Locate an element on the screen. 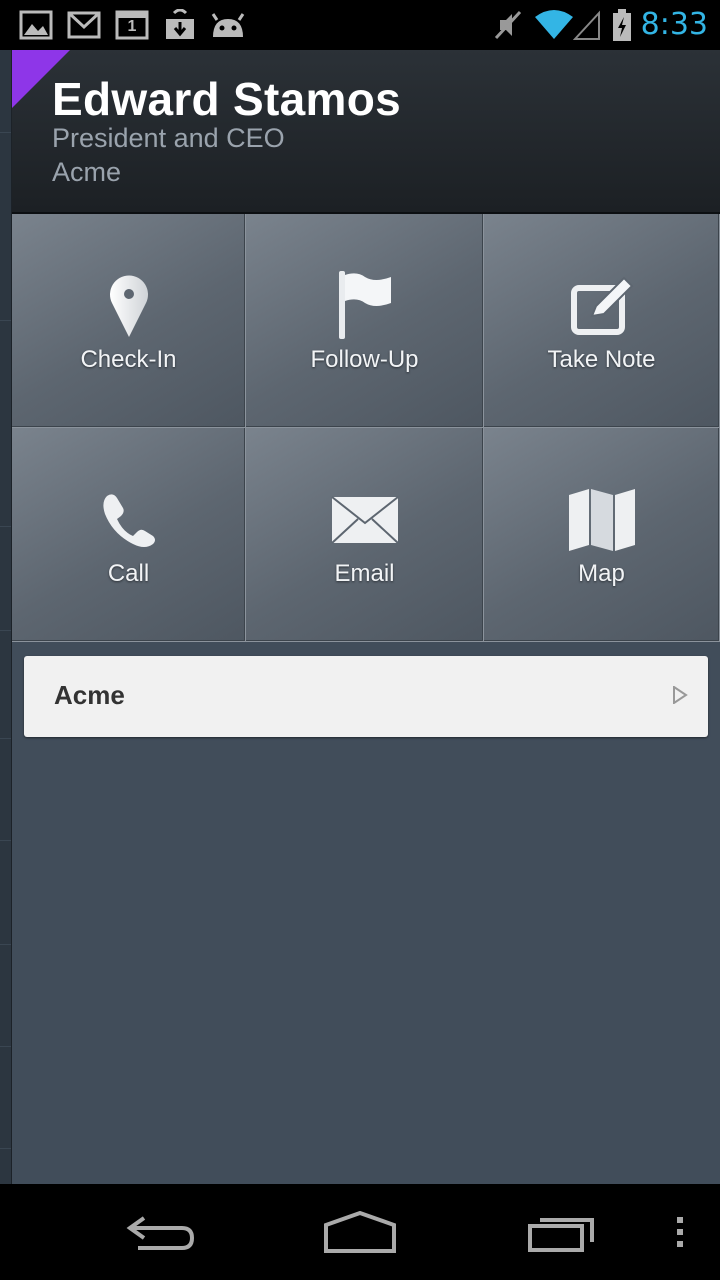  contact-title: President and CEO is located at coordinates (168, 138).